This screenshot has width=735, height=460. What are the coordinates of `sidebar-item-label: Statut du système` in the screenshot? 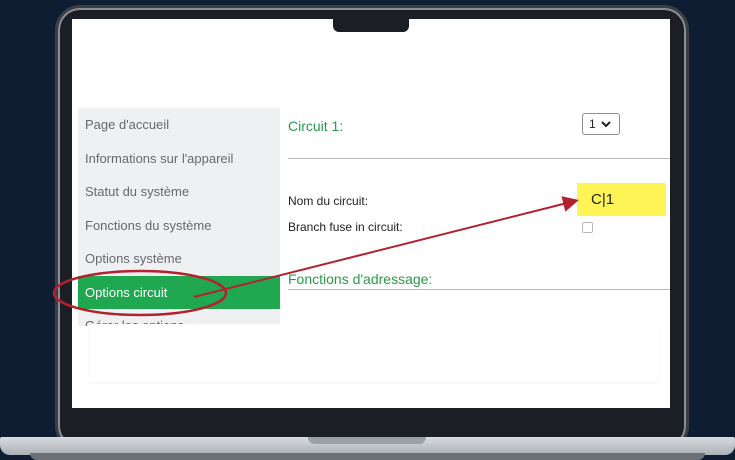 It's located at (137, 191).